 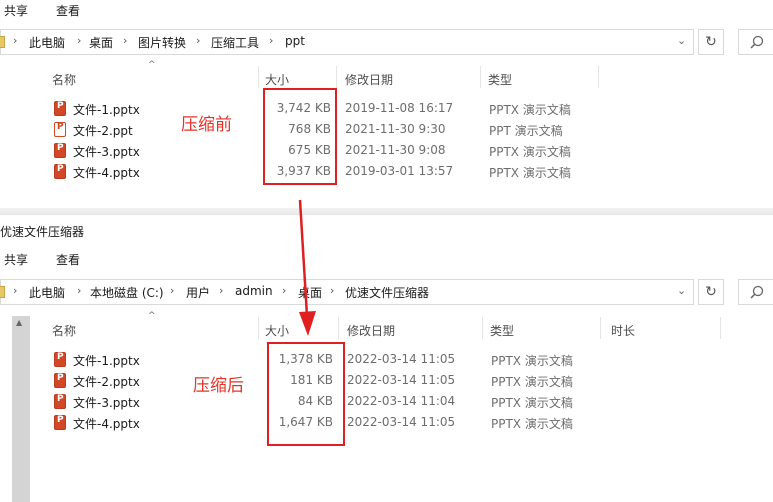 I want to click on file-date: 2021-11-30 9:30, so click(x=395, y=129).